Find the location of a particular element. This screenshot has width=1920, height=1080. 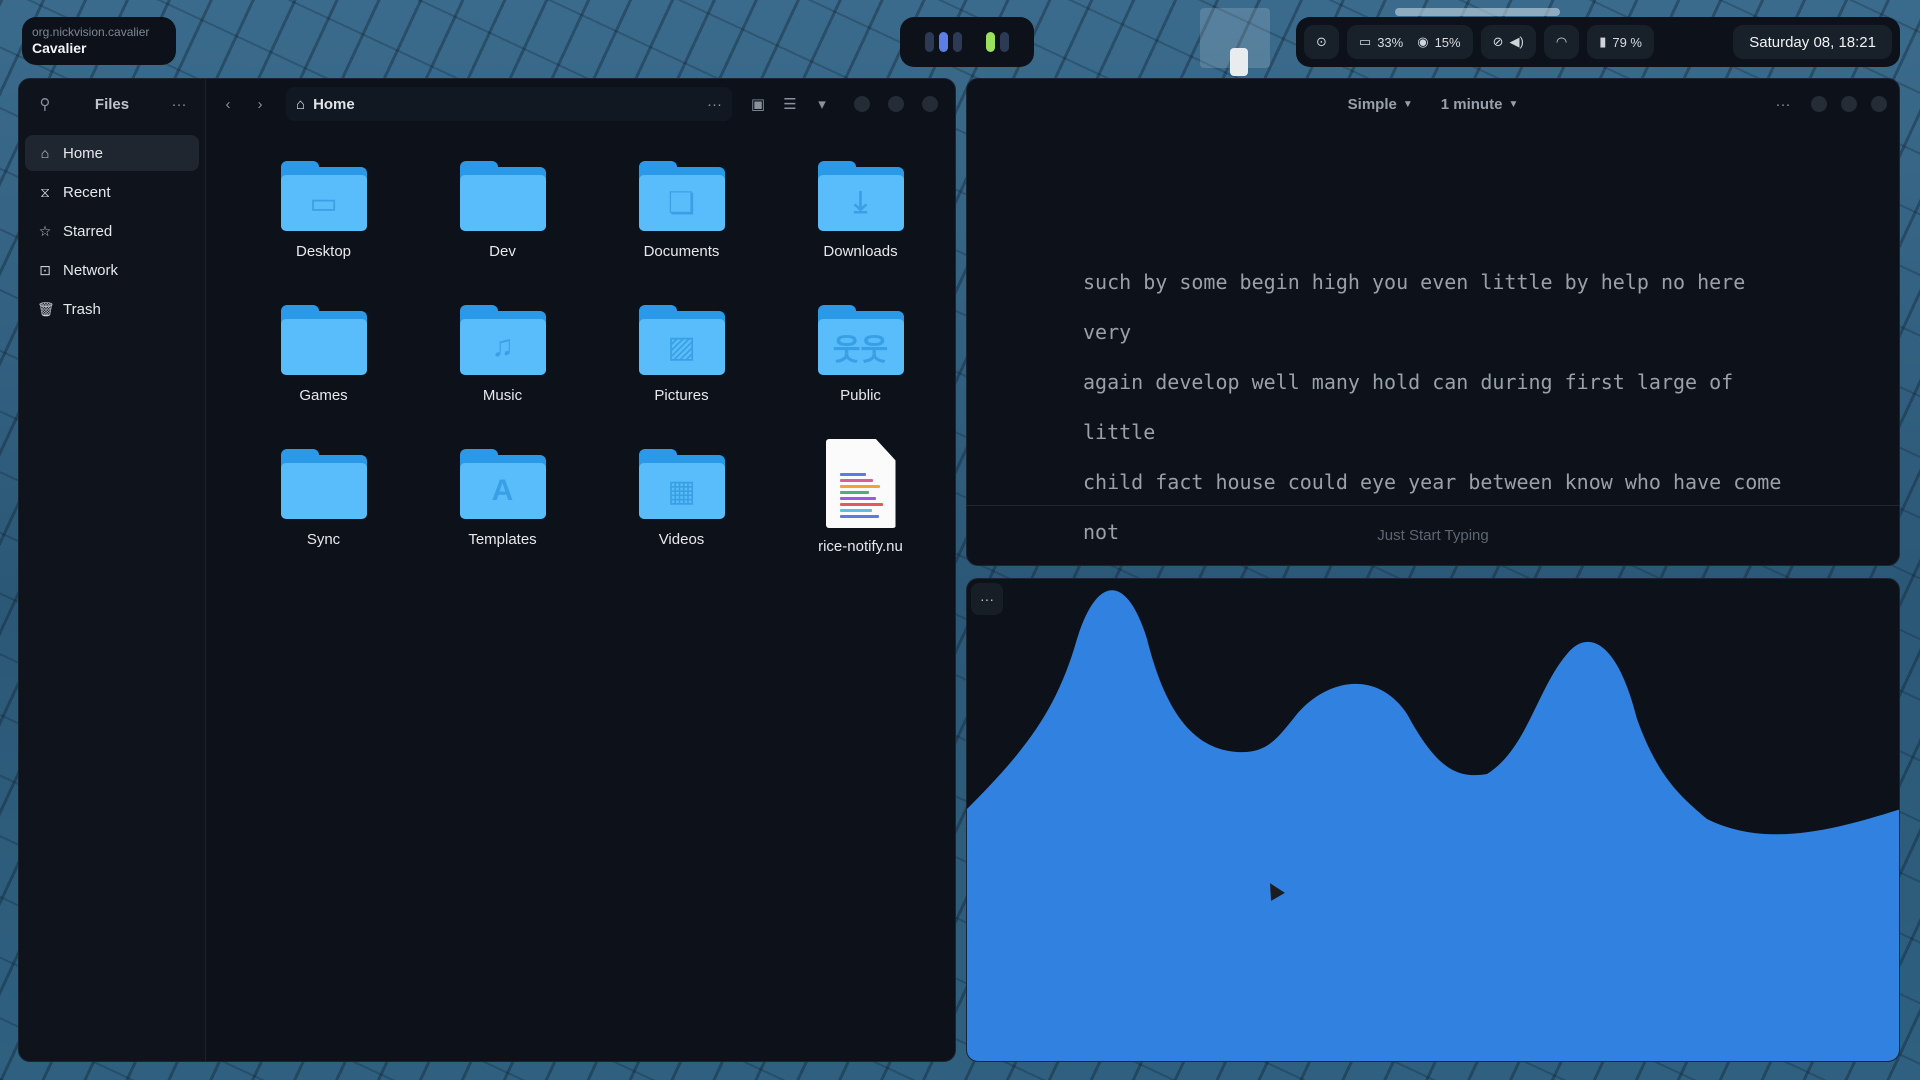

duration-dropdown: 1 minute ▼ is located at coordinates (1480, 104).